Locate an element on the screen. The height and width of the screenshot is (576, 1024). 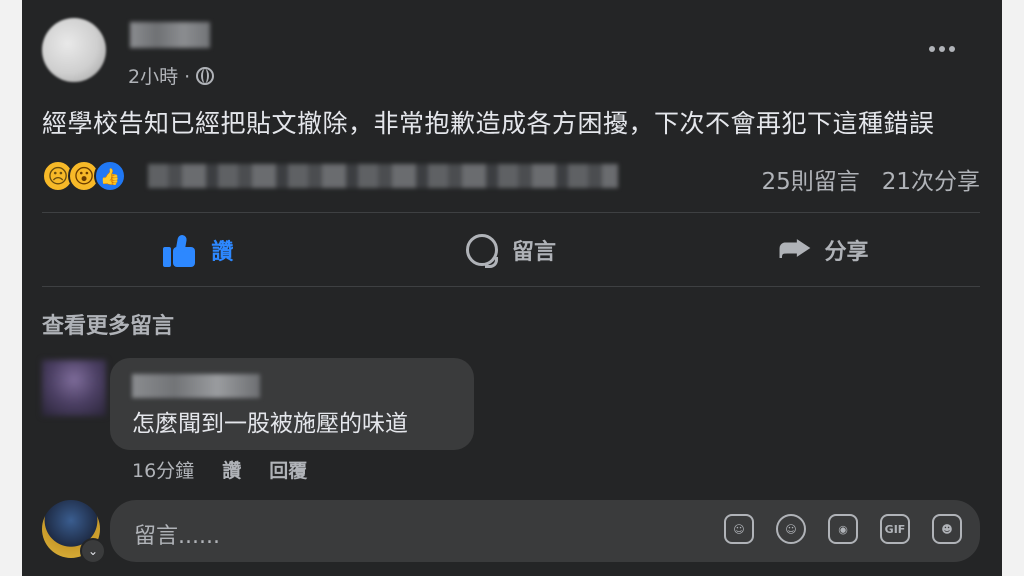
globe-icon is located at coordinates (205, 75).